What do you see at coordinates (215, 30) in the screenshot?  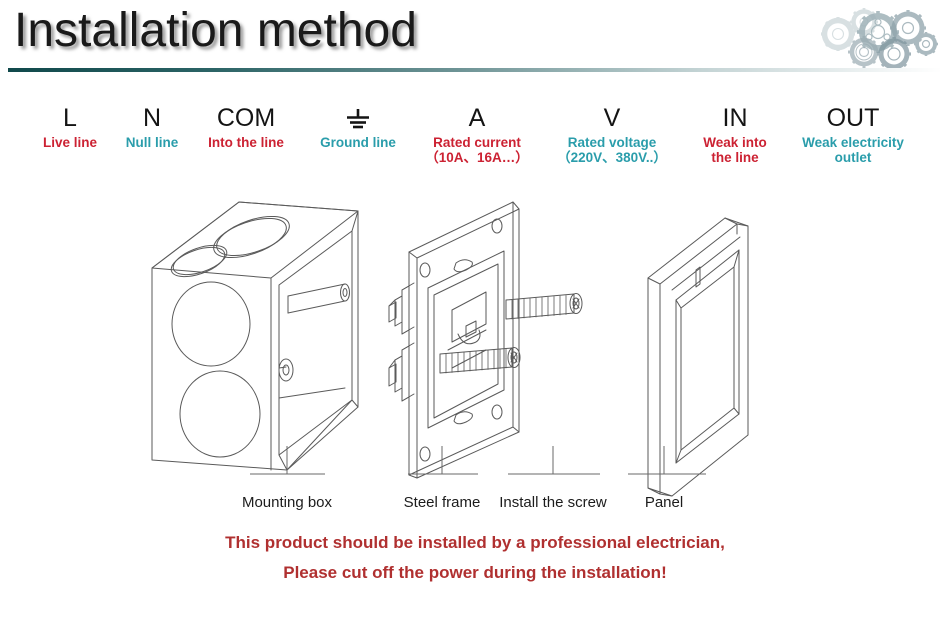 I see `page-title: Installation method` at bounding box center [215, 30].